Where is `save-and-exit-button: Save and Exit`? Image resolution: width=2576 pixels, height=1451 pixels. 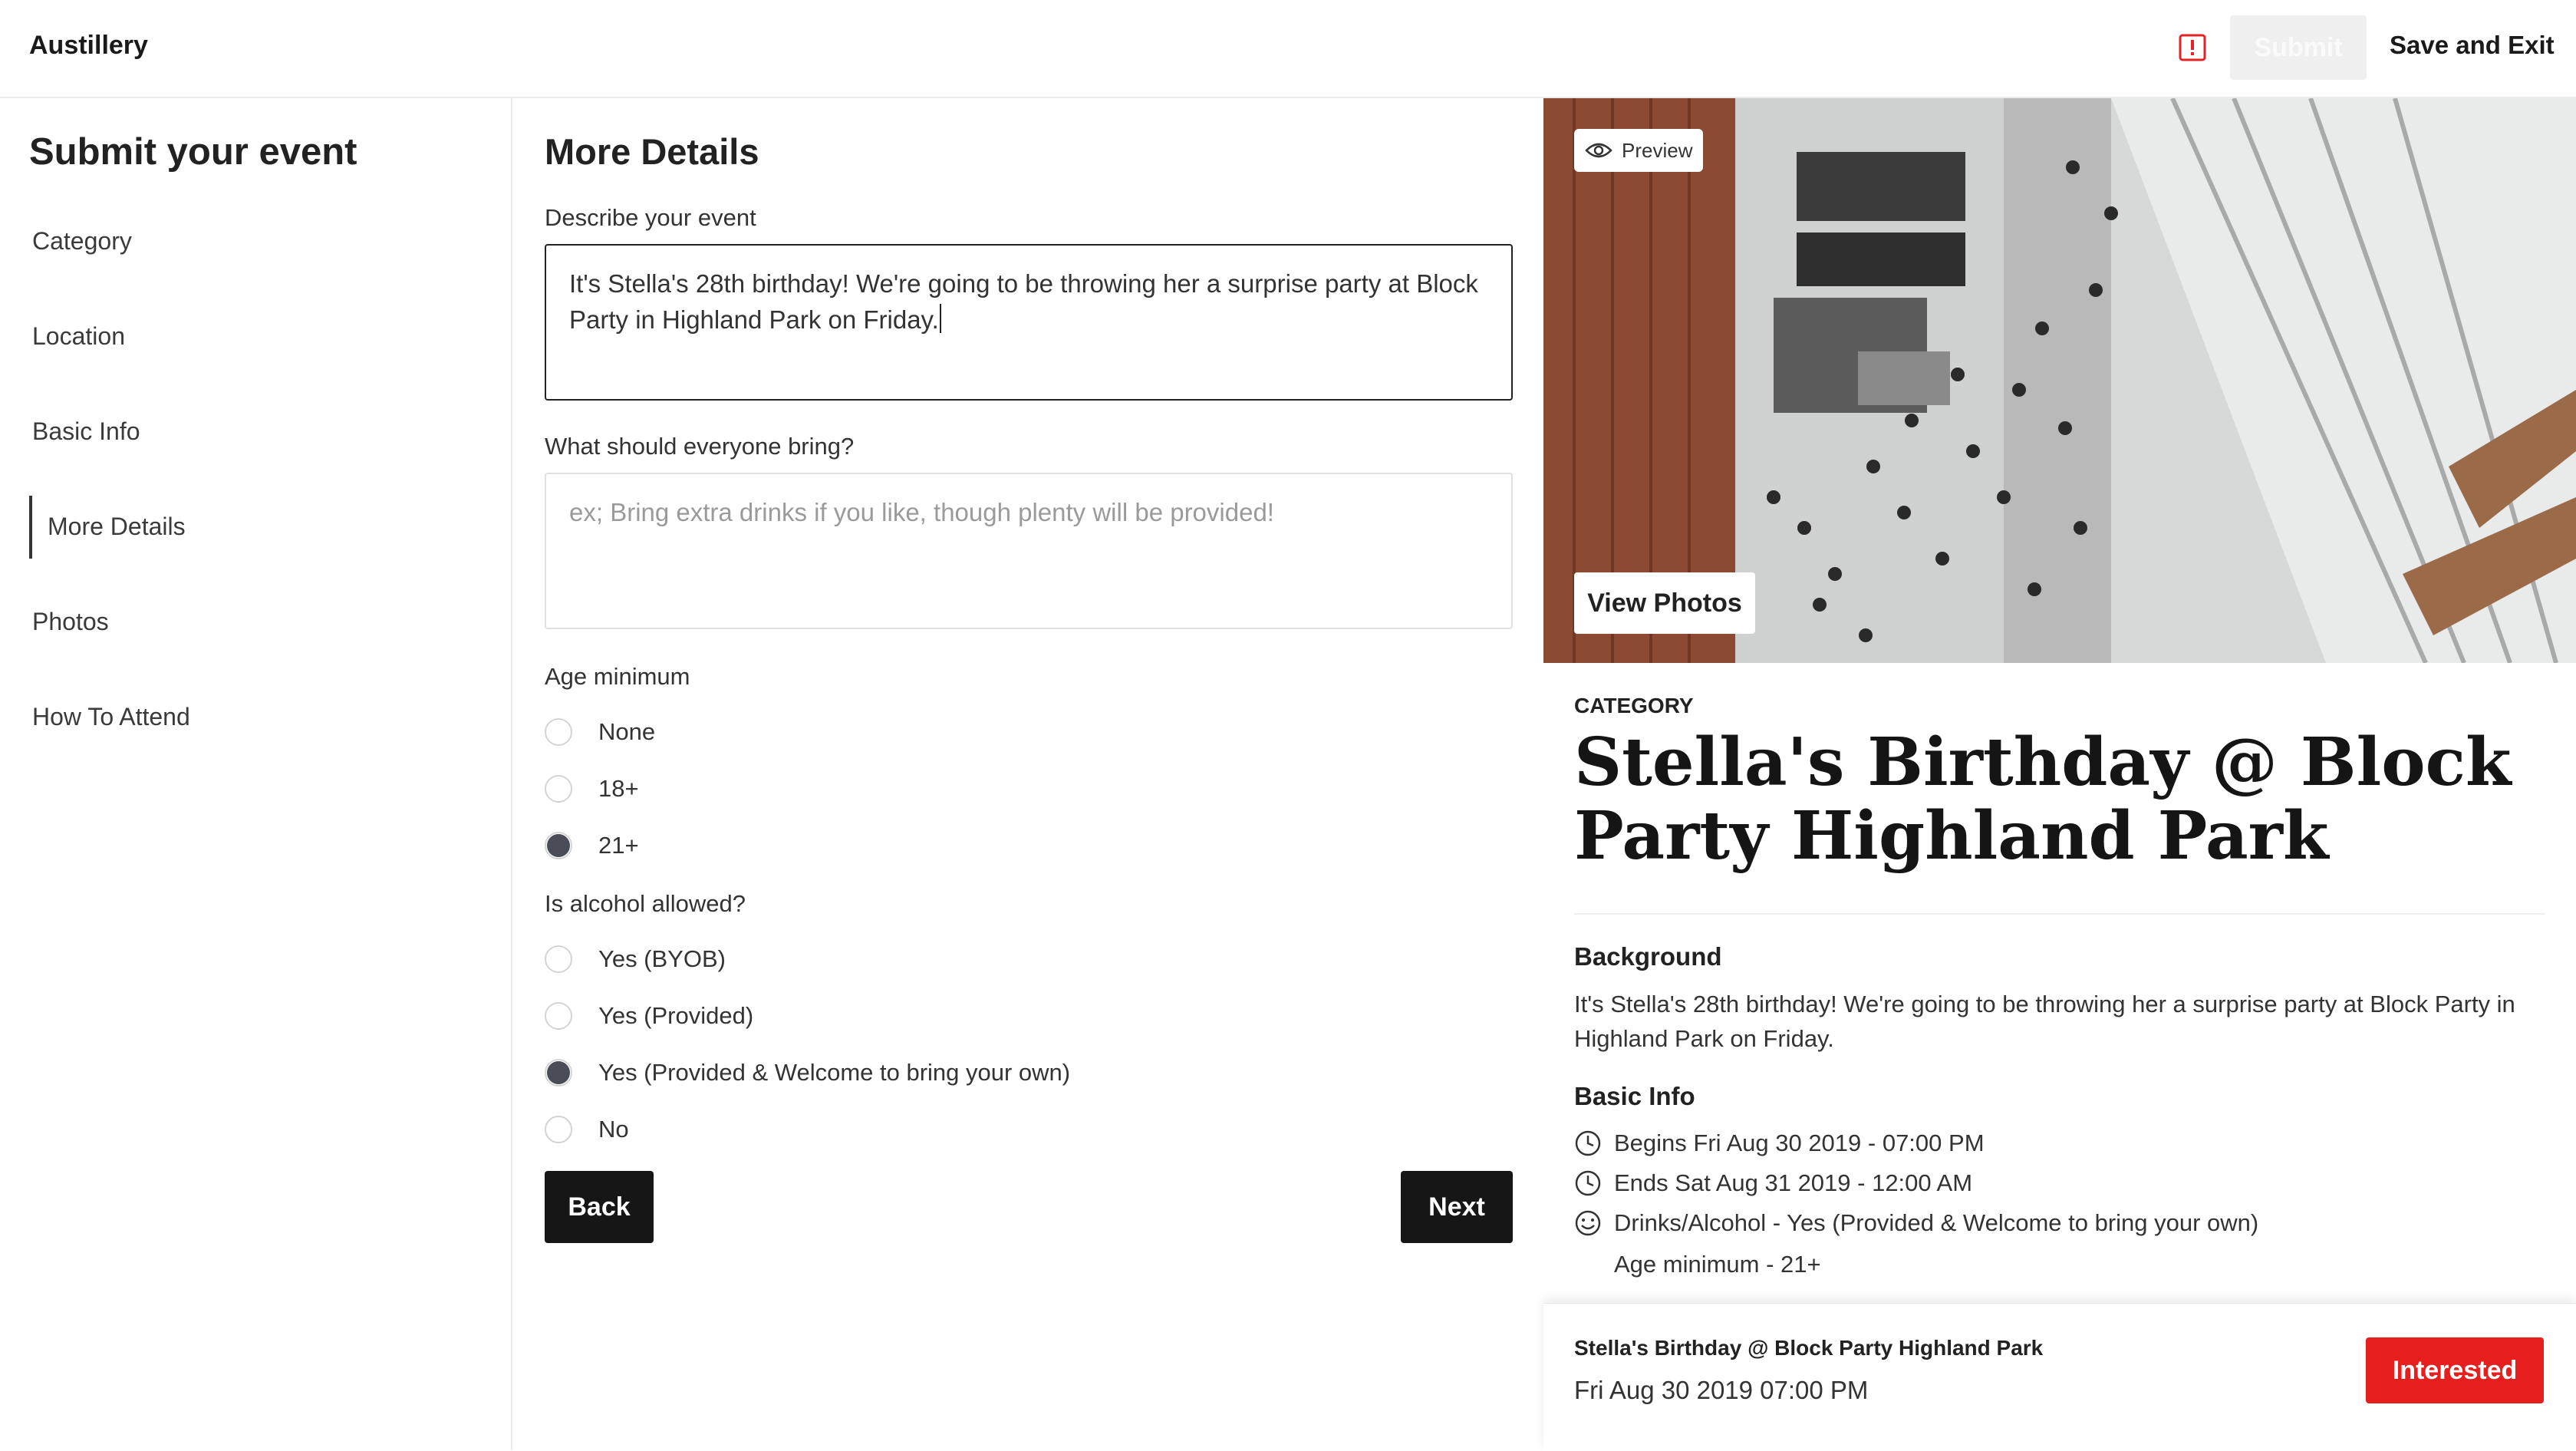 save-and-exit-button: Save and Exit is located at coordinates (2472, 45).